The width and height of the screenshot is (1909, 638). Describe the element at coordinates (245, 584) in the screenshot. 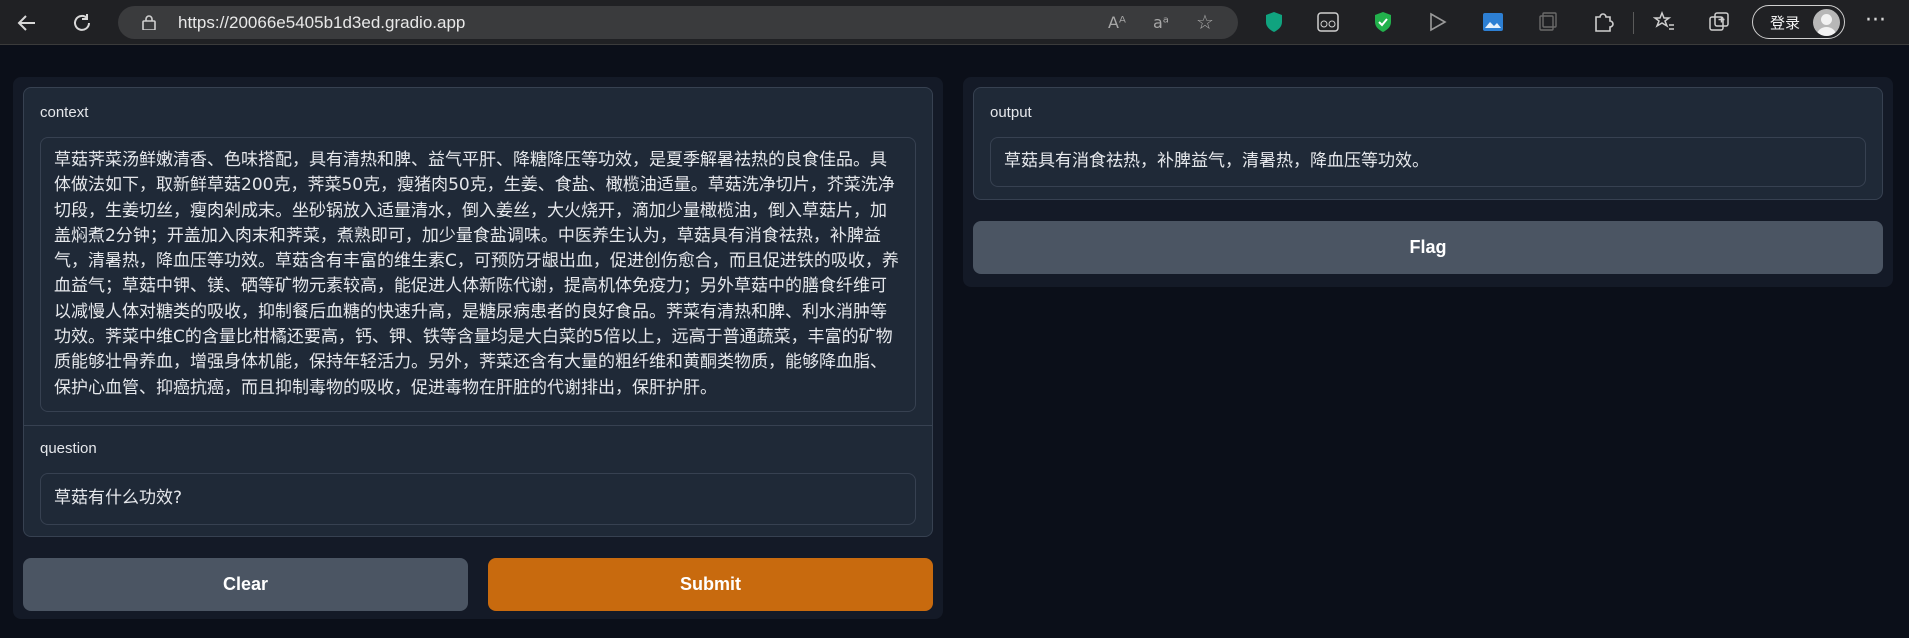

I see `clear-button: Clear` at that location.